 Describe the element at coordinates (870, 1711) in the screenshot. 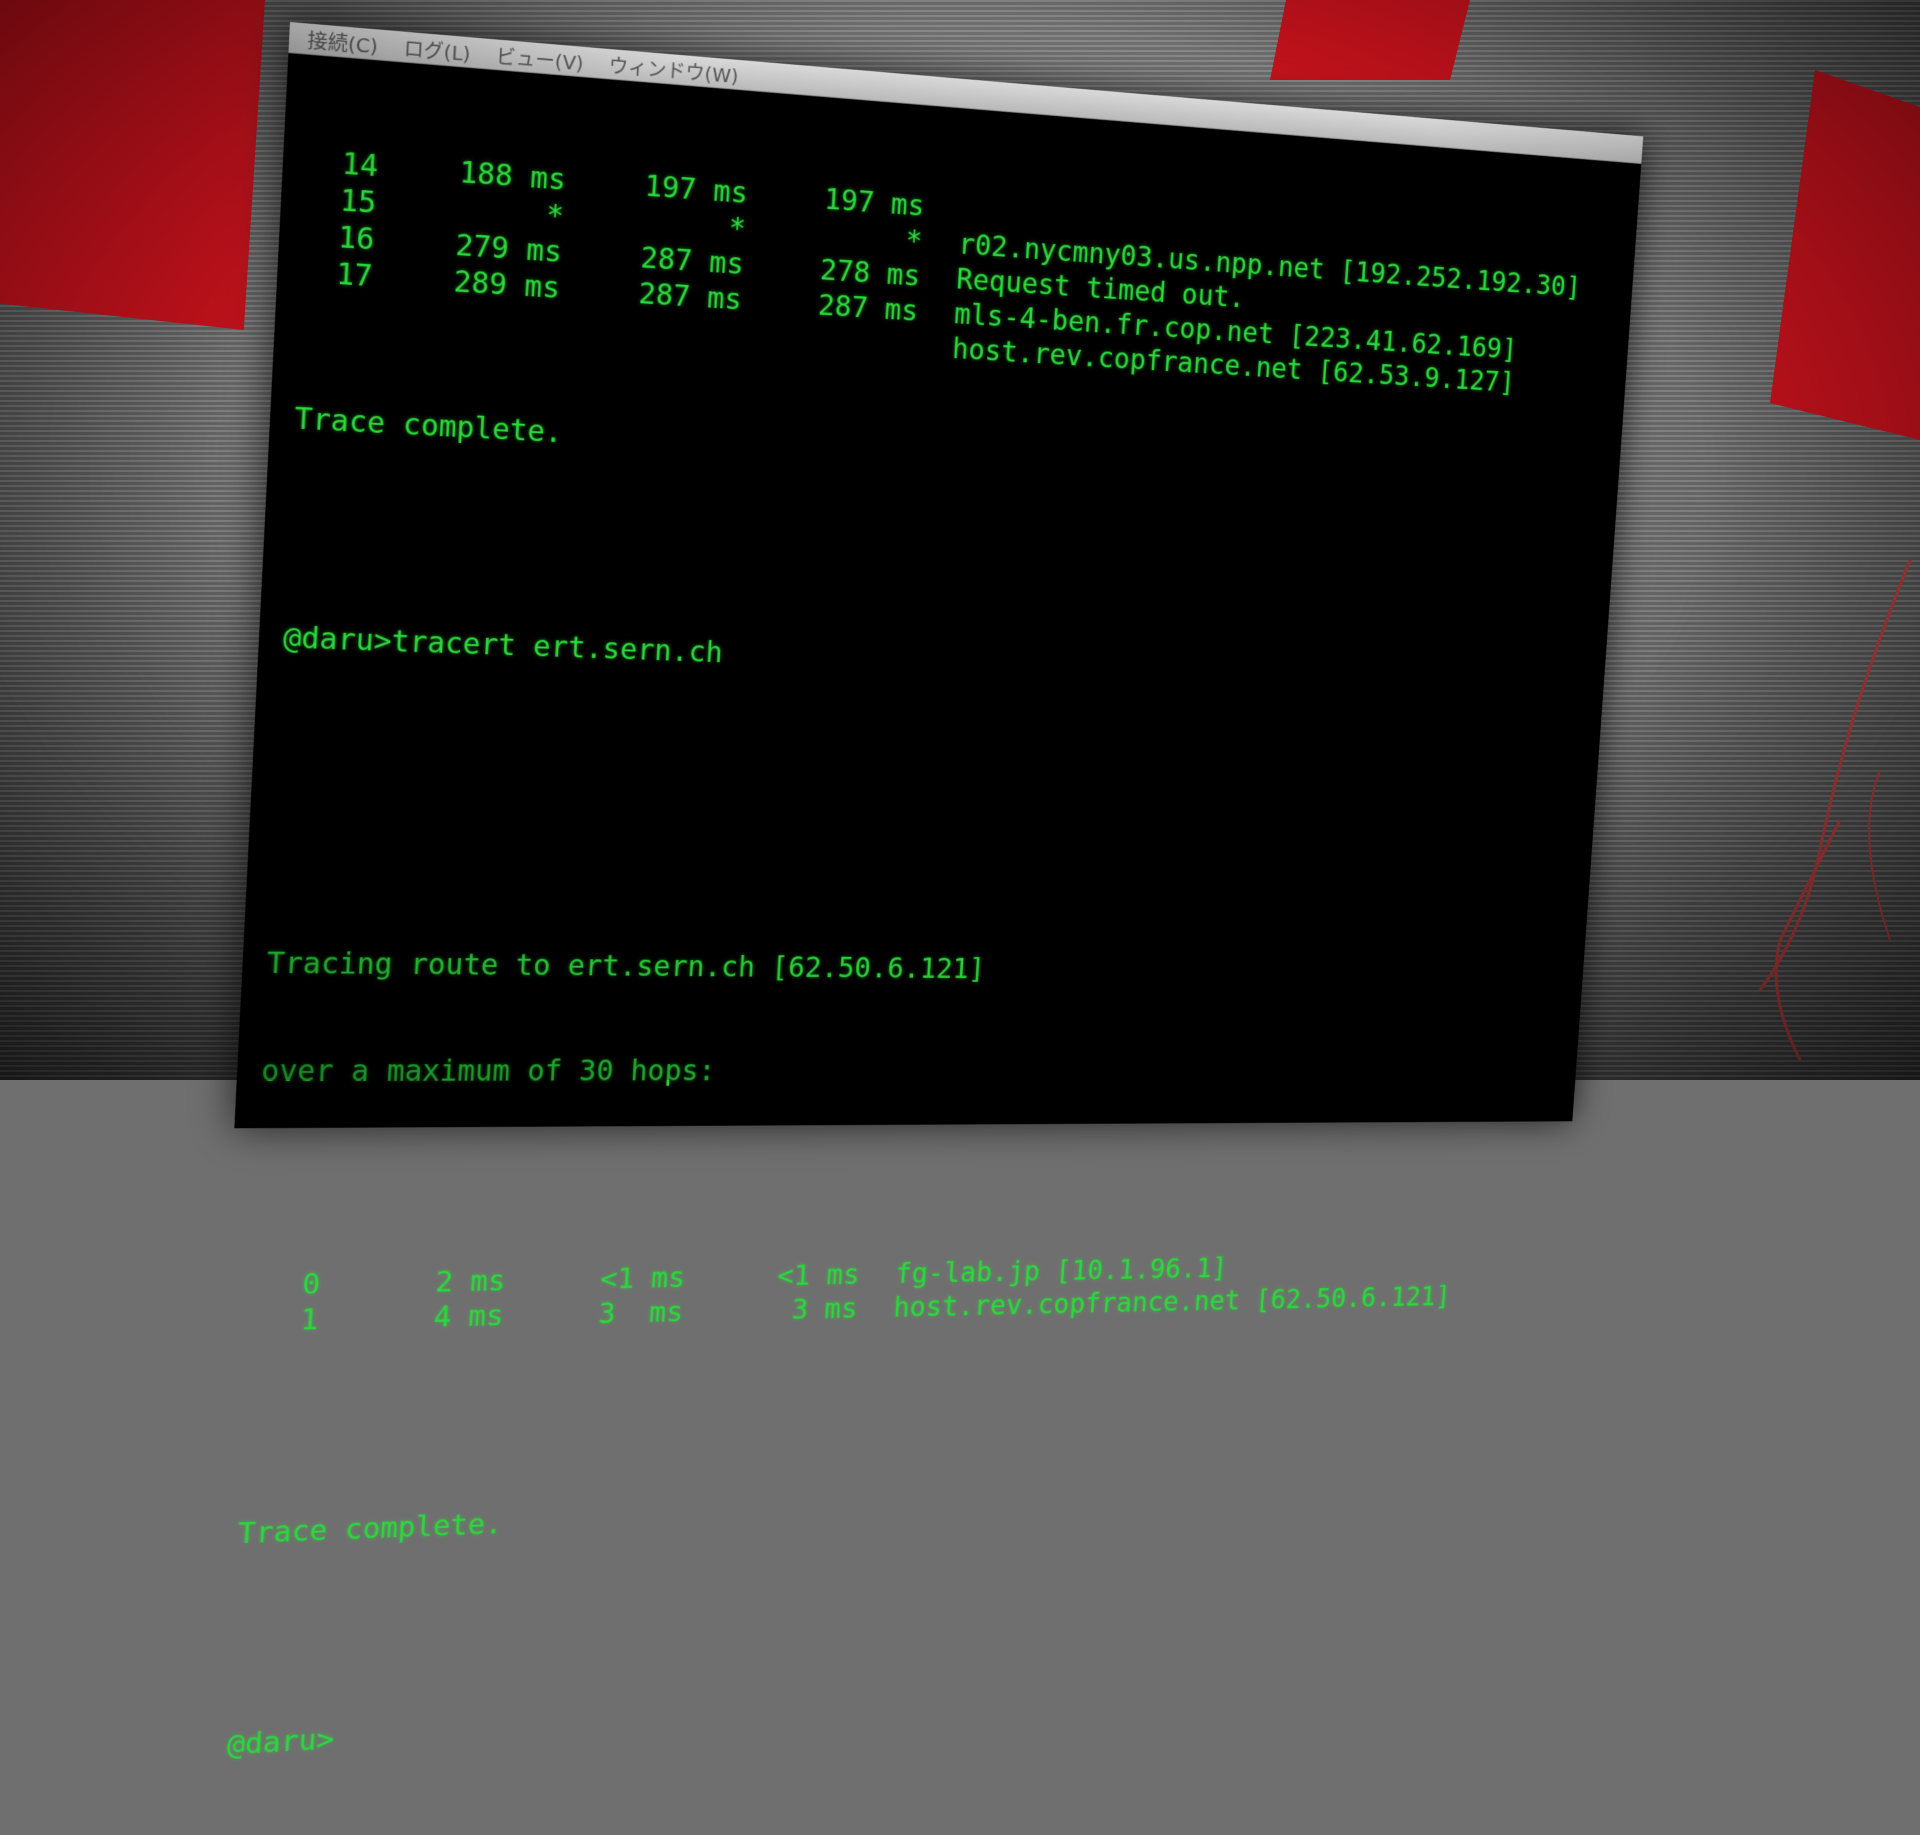

I see `command-prompt: @daru>` at that location.